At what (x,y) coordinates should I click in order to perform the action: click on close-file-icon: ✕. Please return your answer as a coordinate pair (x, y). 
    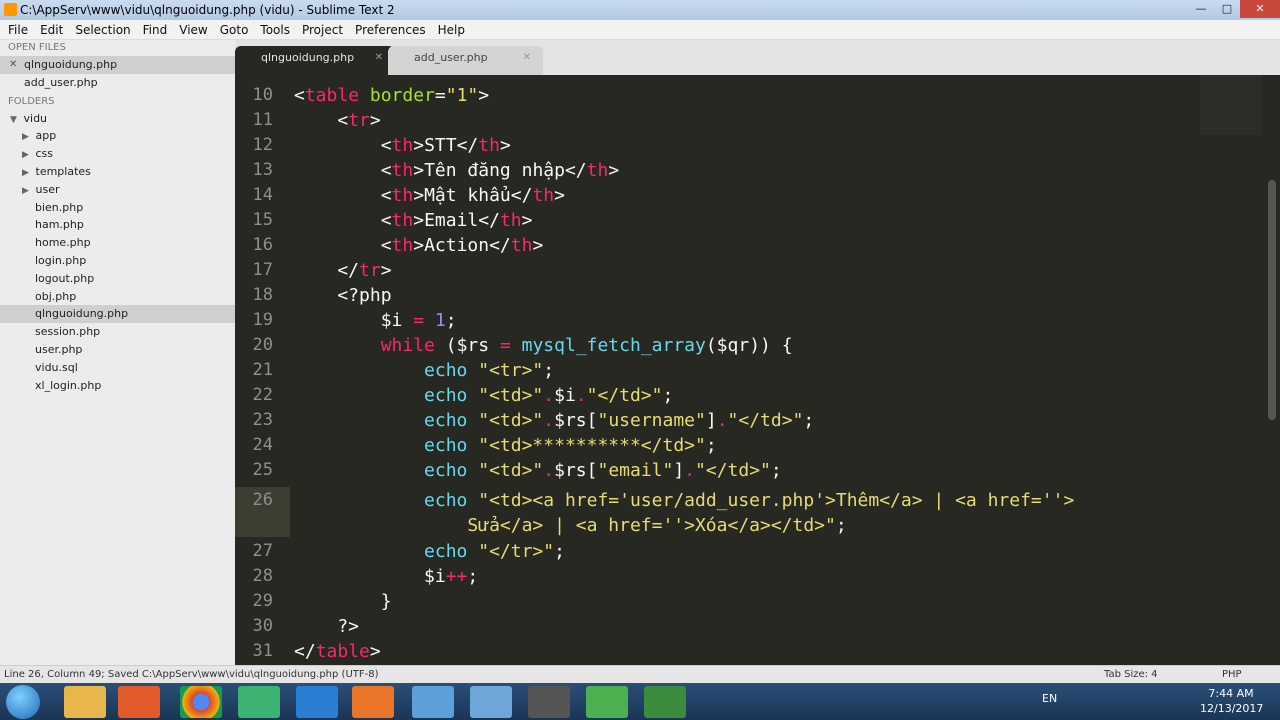
    Looking at the image, I should click on (13, 65).